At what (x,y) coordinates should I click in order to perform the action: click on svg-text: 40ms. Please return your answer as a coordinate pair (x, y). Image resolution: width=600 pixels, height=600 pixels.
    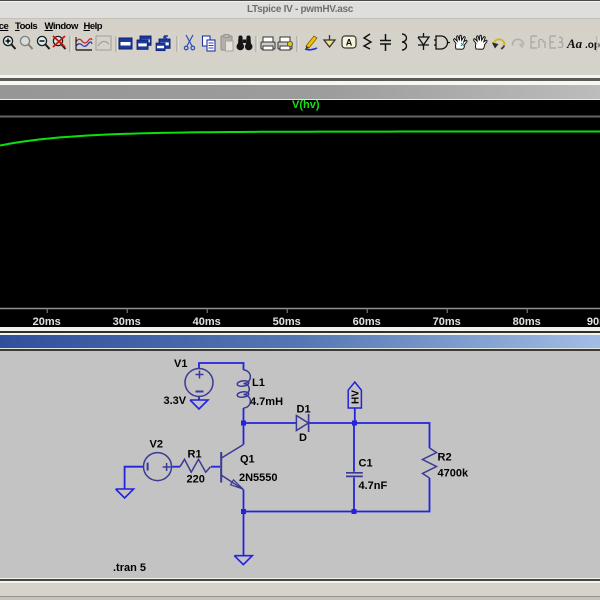
    Looking at the image, I should click on (207, 321).